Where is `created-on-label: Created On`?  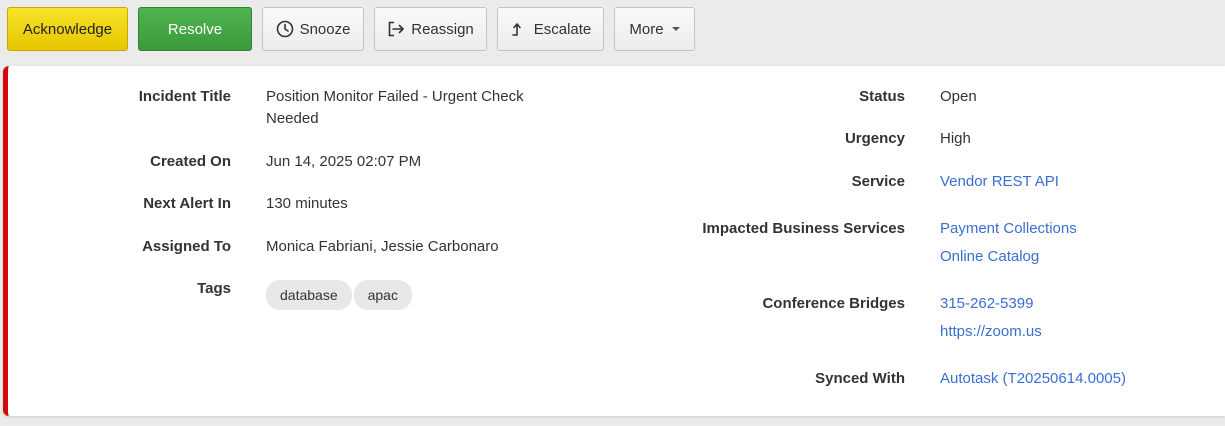 created-on-label: Created On is located at coordinates (190, 161).